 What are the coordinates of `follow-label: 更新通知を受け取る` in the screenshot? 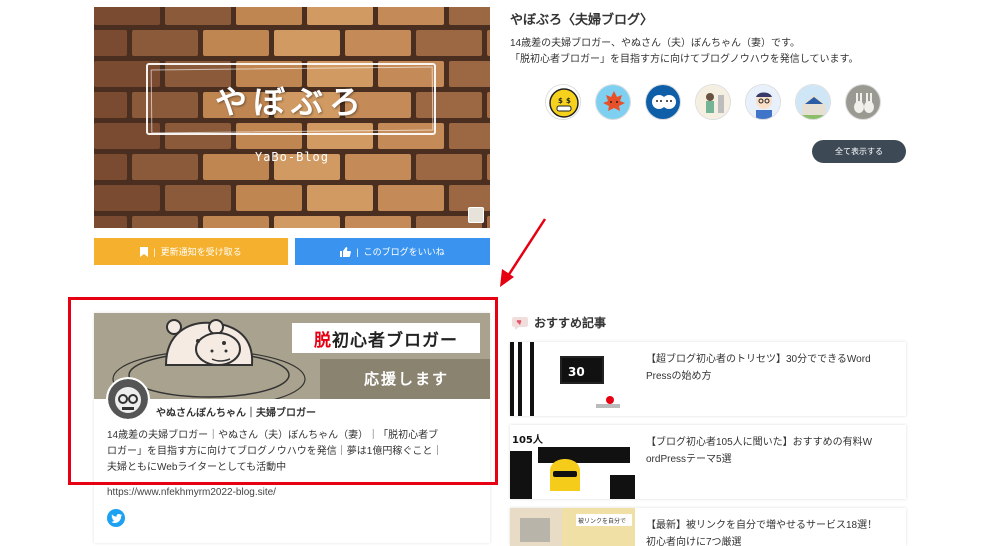 It's located at (201, 252).